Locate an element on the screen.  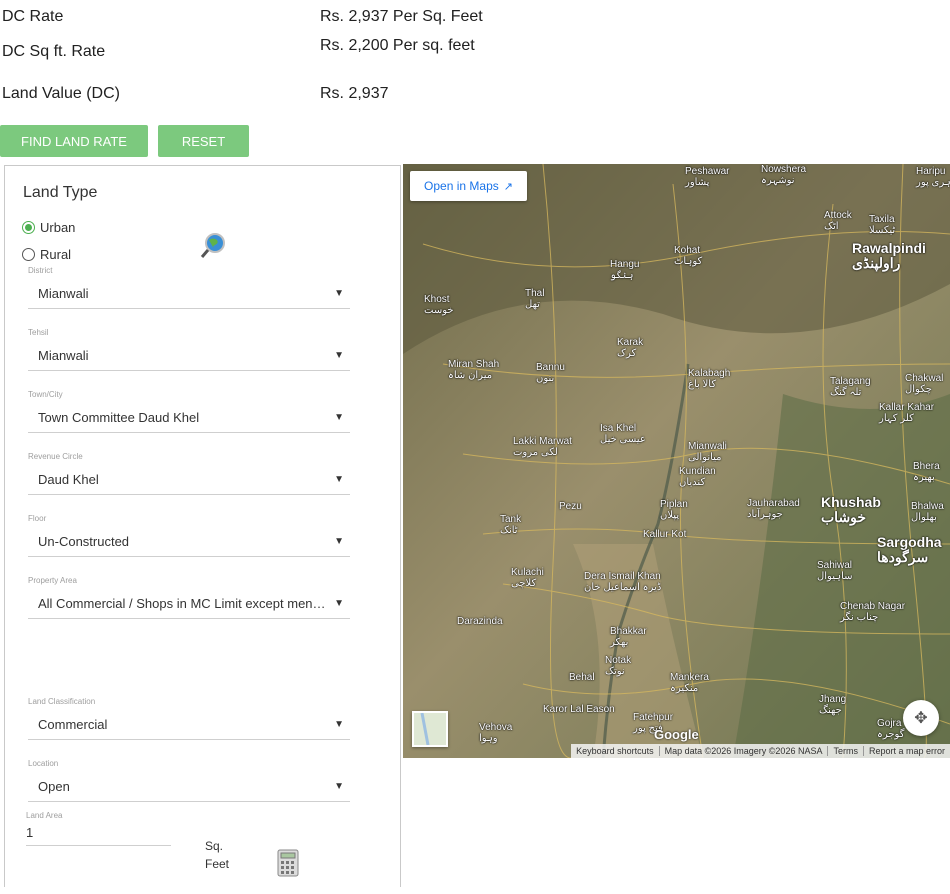
map-place-label: Sargodha سرگودھا is located at coordinates (909, 549).